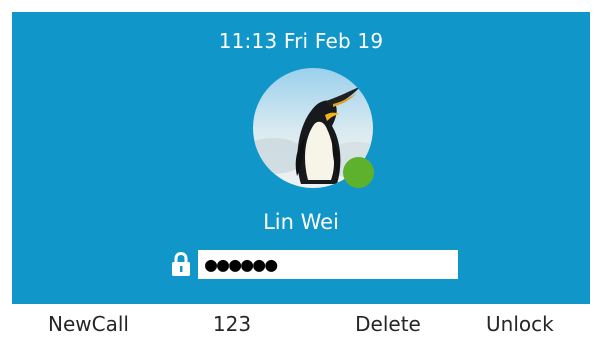 The height and width of the screenshot is (345, 601). I want to click on newcall-softkey: NewCall, so click(81, 324).